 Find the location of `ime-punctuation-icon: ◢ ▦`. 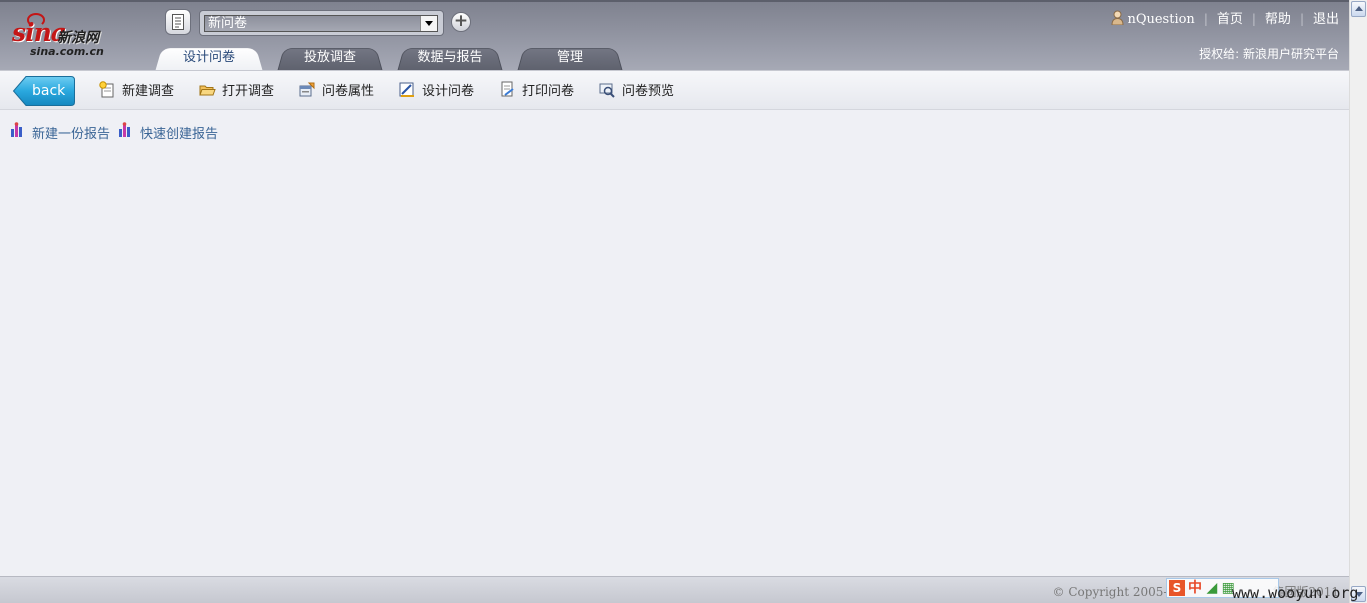

ime-punctuation-icon: ◢ ▦ is located at coordinates (1218, 588).